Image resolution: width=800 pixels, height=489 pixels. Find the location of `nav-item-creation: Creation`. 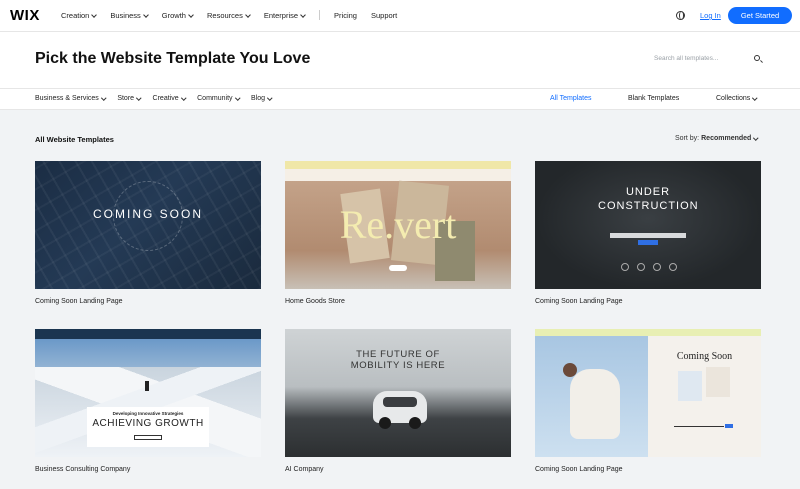

nav-item-creation: Creation is located at coordinates (79, 15).